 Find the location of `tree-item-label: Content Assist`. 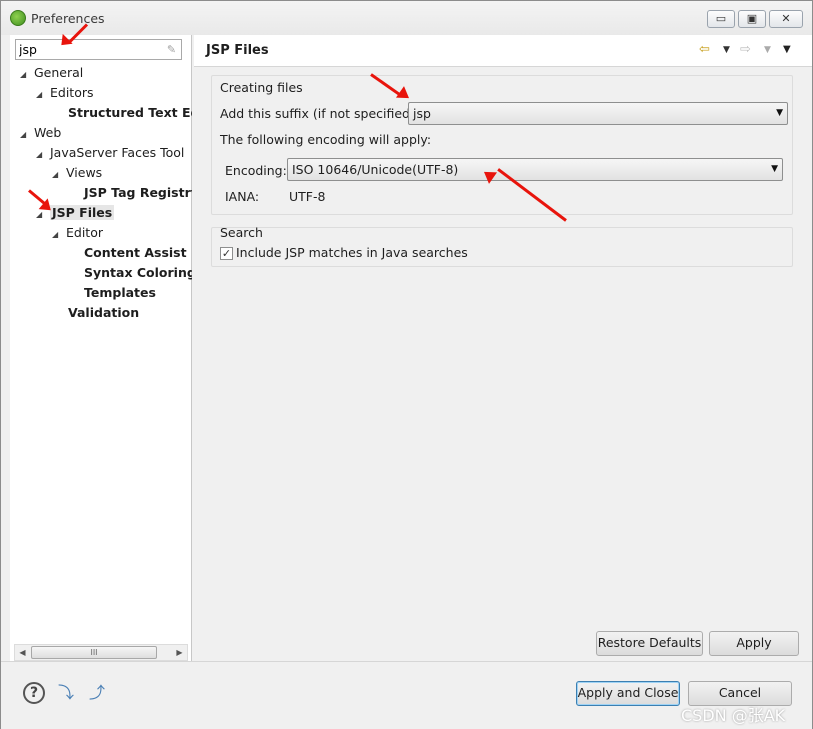

tree-item-label: Content Assist is located at coordinates (135, 252).